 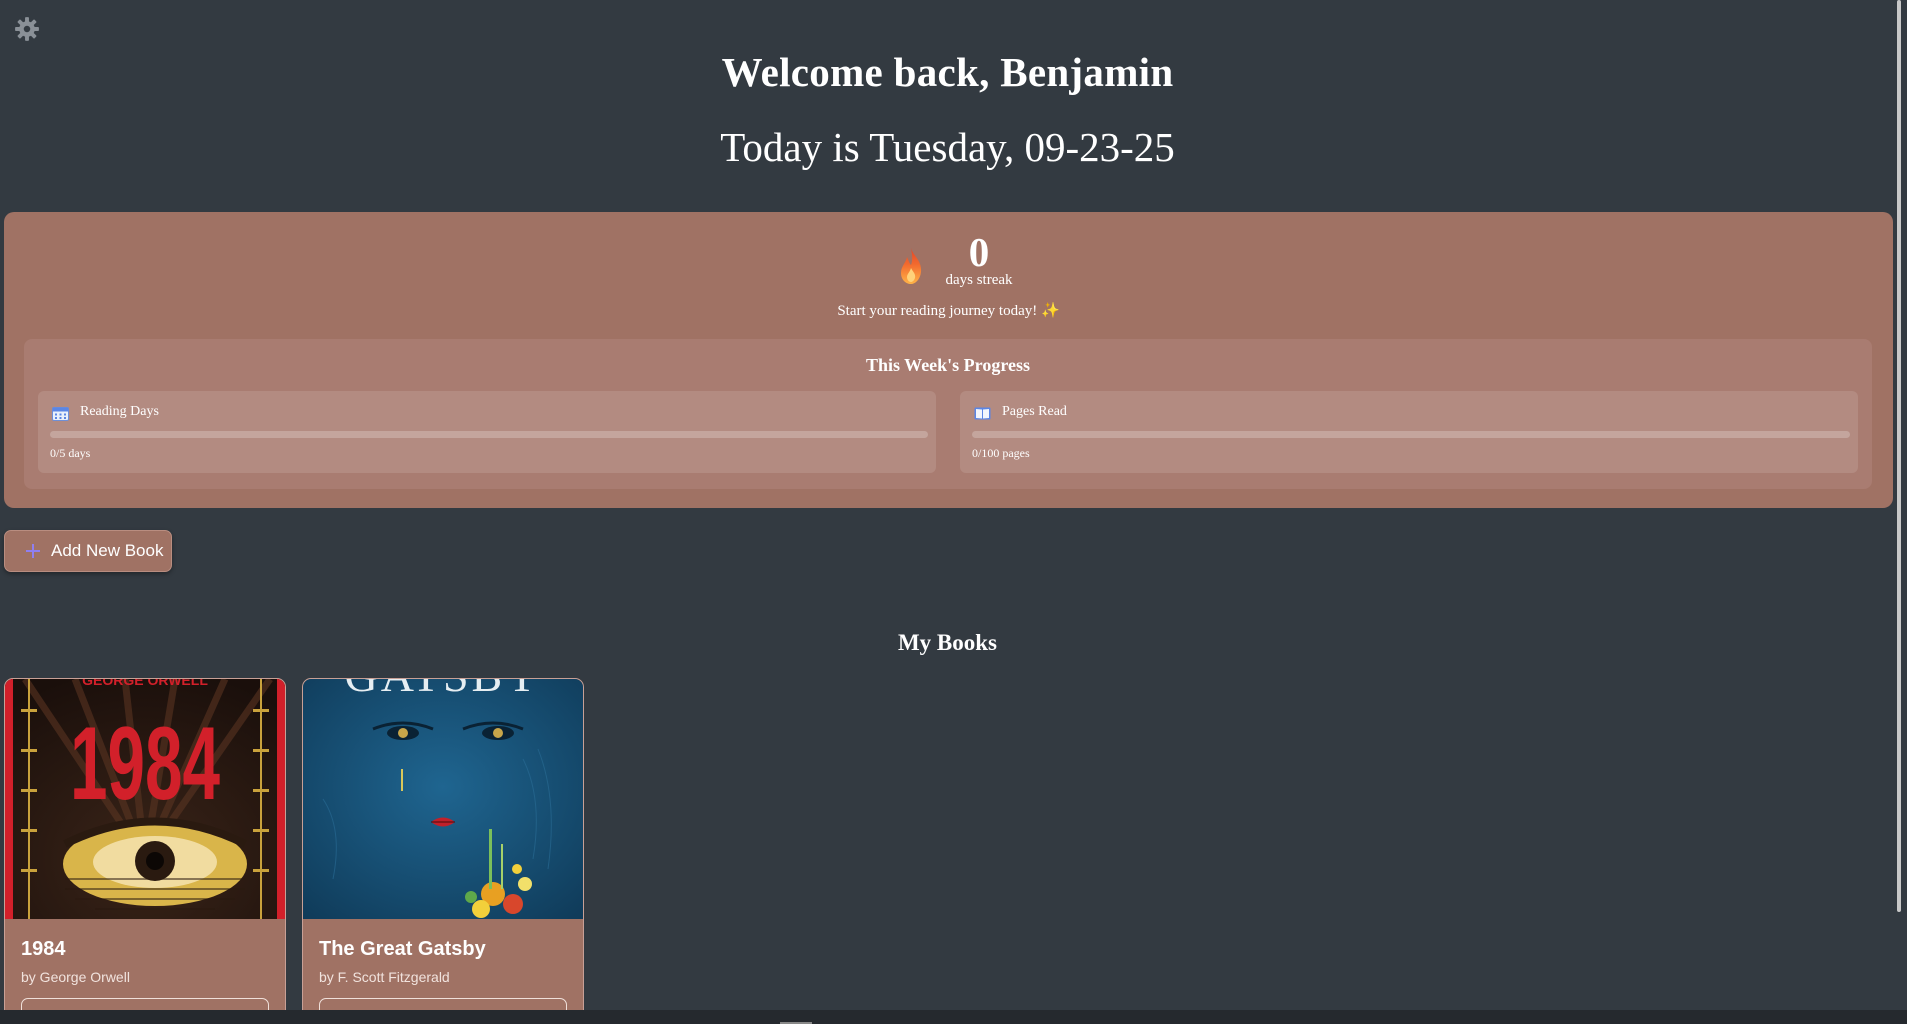 What do you see at coordinates (60, 414) in the screenshot?
I see `calendar-icon` at bounding box center [60, 414].